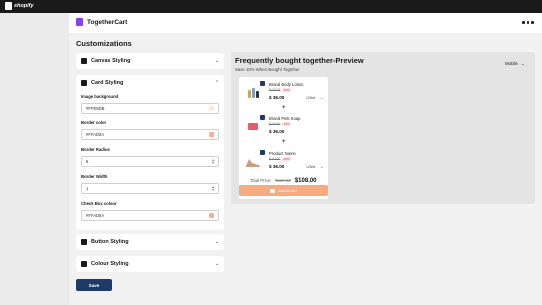 The image size is (542, 305). What do you see at coordinates (34, 159) in the screenshot?
I see `left-navigation` at bounding box center [34, 159].